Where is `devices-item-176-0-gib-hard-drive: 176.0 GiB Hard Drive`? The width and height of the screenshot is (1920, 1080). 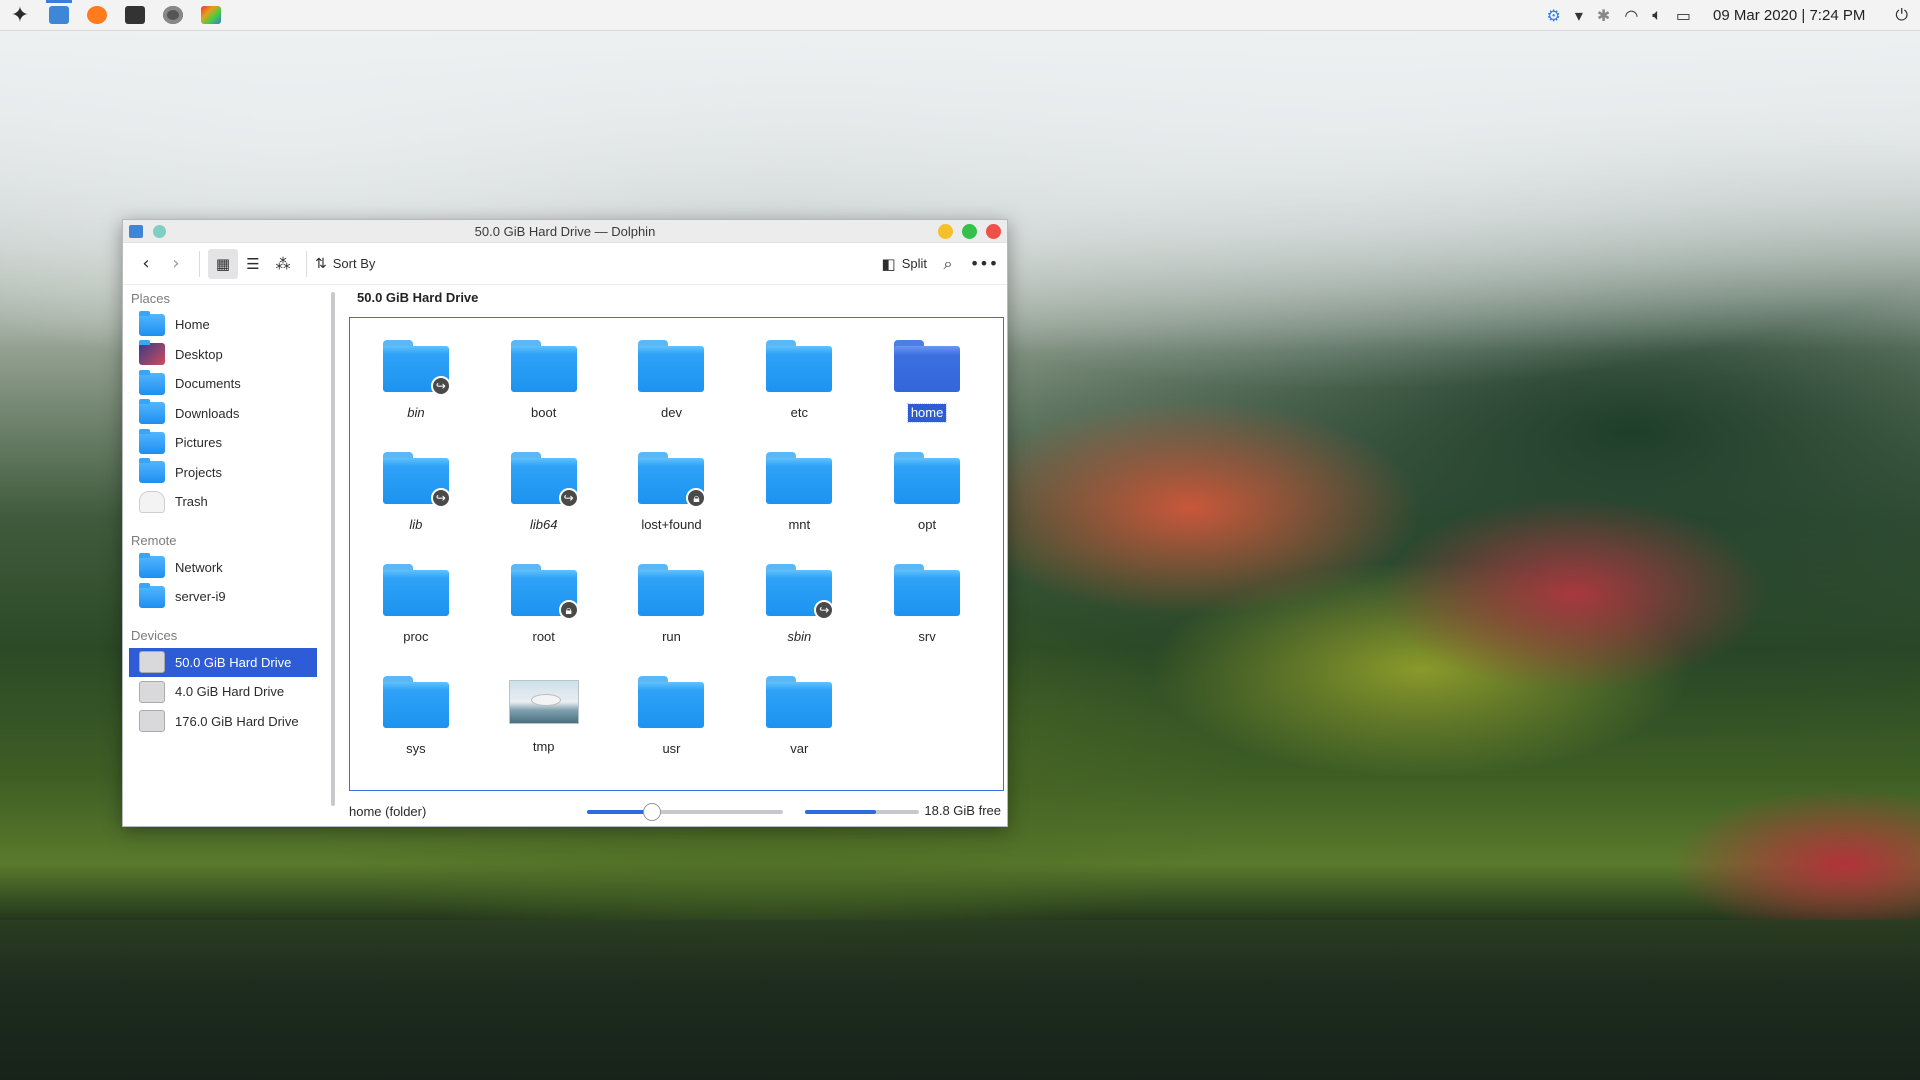 devices-item-176-0-gib-hard-drive: 176.0 GiB Hard Drive is located at coordinates (223, 722).